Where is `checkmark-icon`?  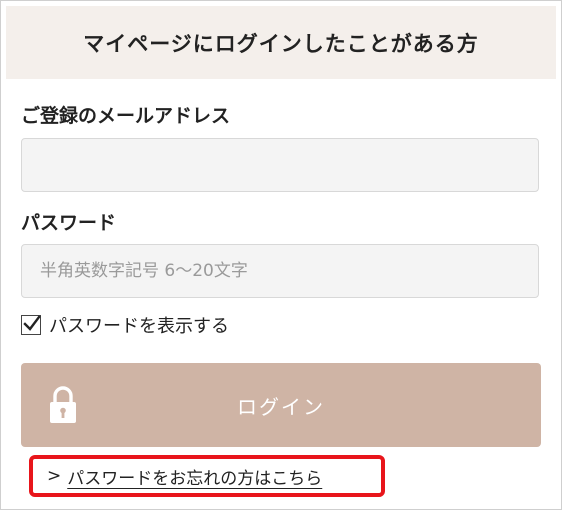 checkmark-icon is located at coordinates (32, 323).